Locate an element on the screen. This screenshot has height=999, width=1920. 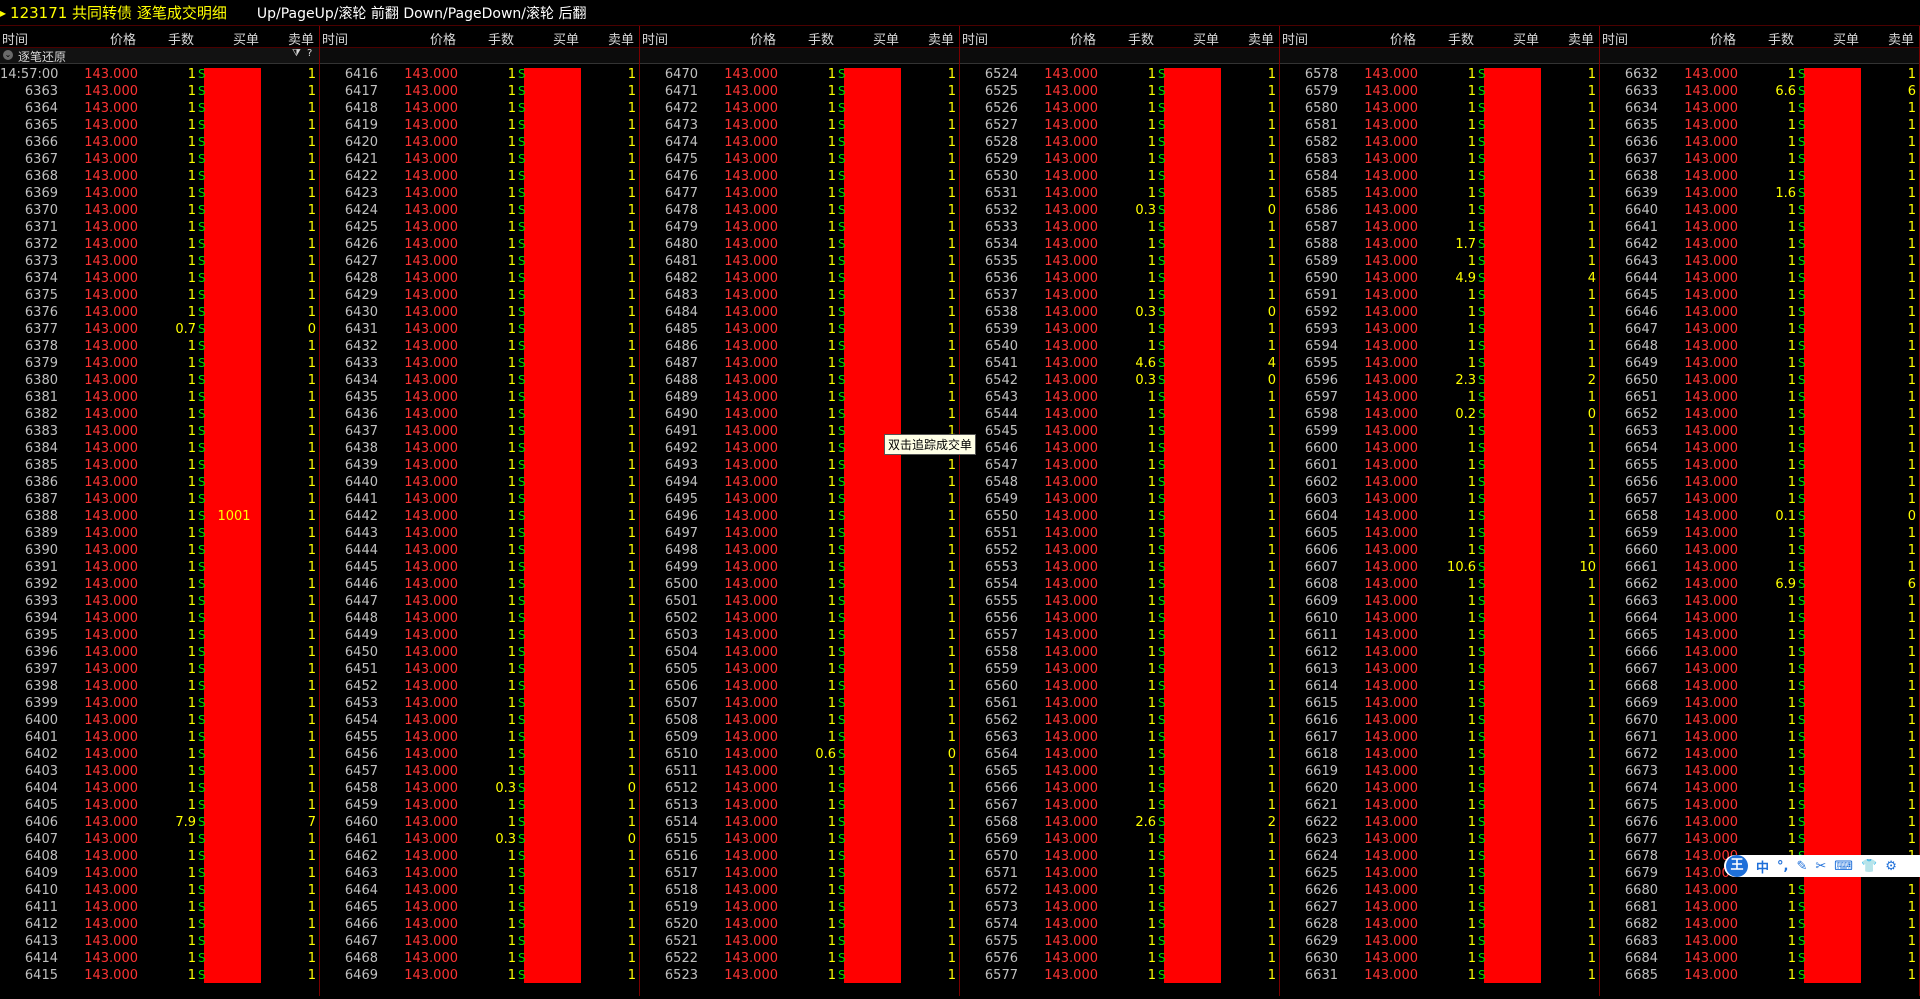
table-row: 6495 143.000 1 S 1 is located at coordinates (799, 500).